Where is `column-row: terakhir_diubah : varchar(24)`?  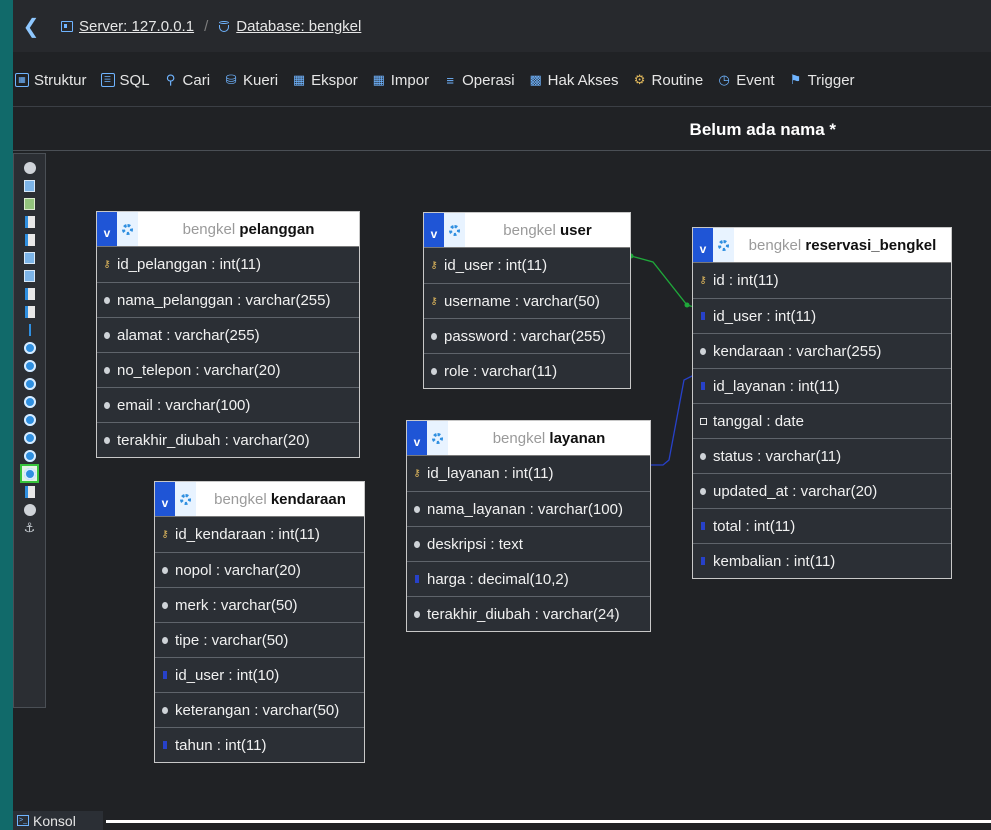 column-row: terakhir_diubah : varchar(24) is located at coordinates (528, 613).